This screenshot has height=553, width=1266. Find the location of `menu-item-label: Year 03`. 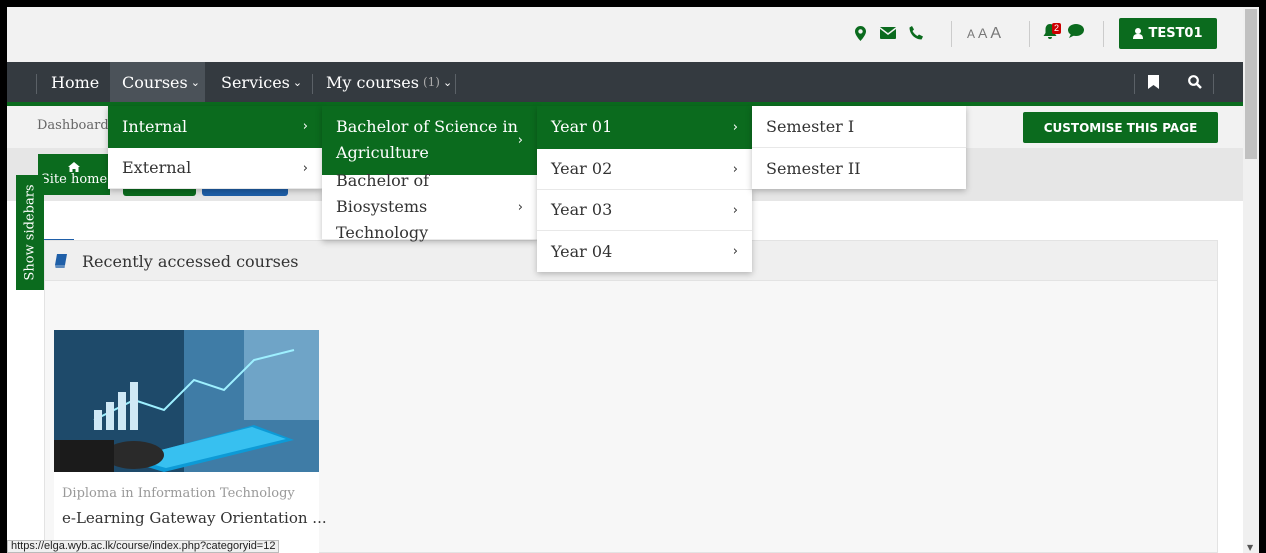

menu-item-label: Year 03 is located at coordinates (582, 209).